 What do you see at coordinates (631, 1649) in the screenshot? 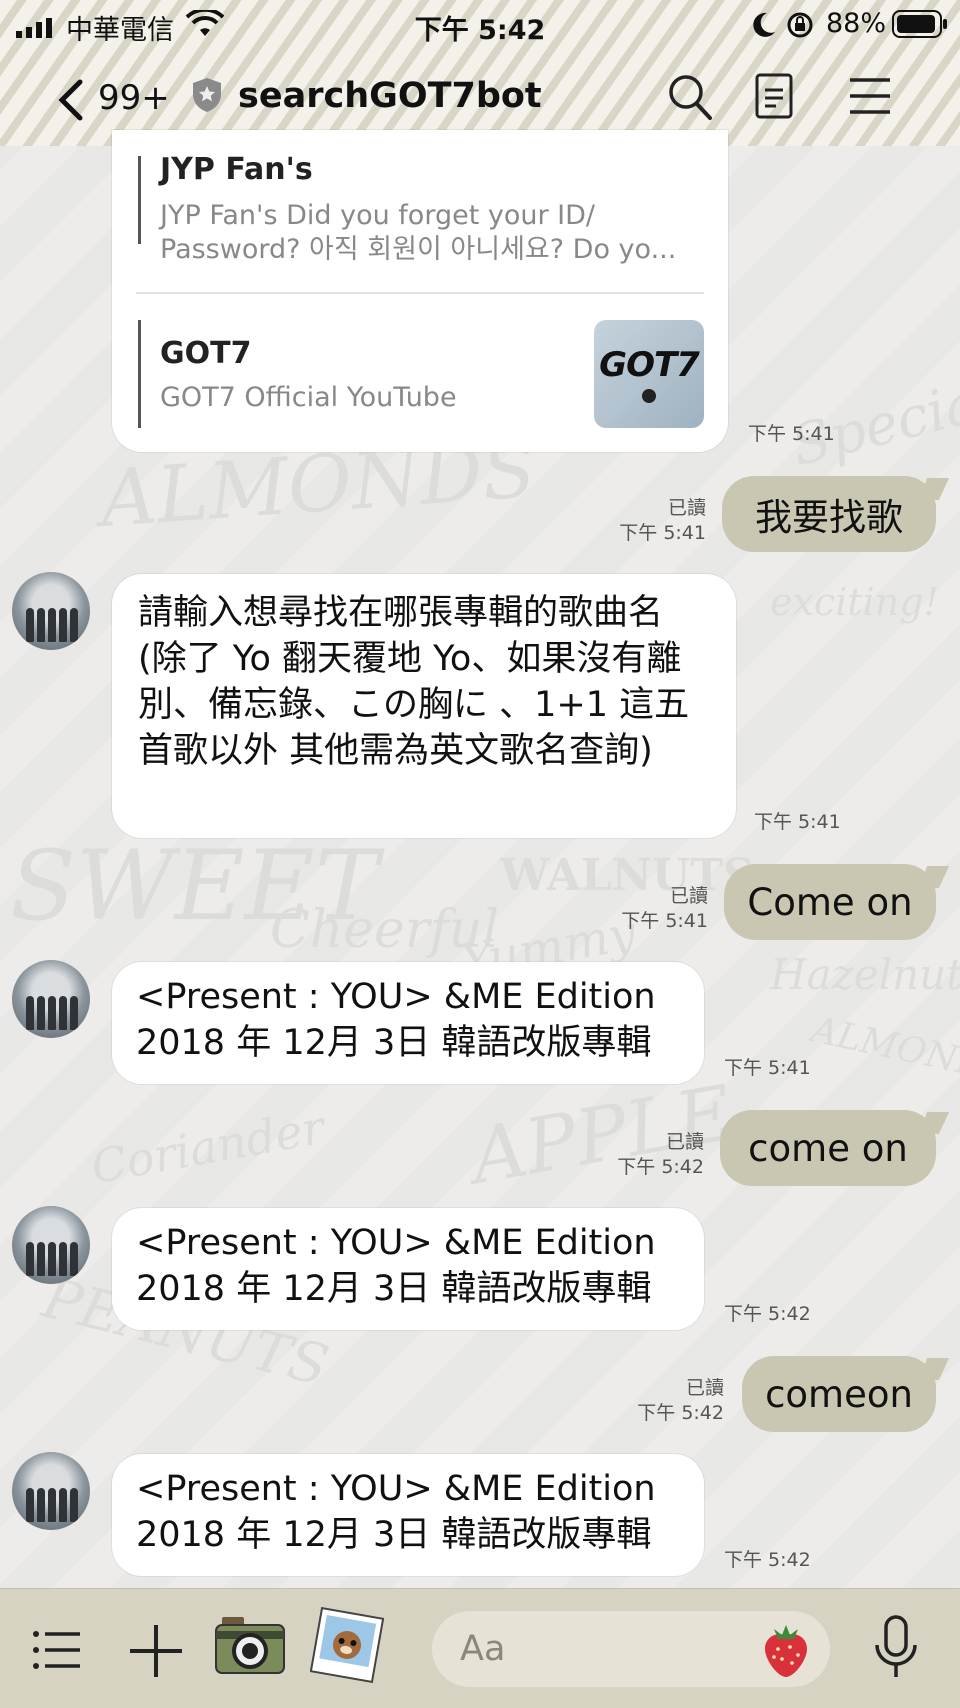
I see `message-input: Aa` at bounding box center [631, 1649].